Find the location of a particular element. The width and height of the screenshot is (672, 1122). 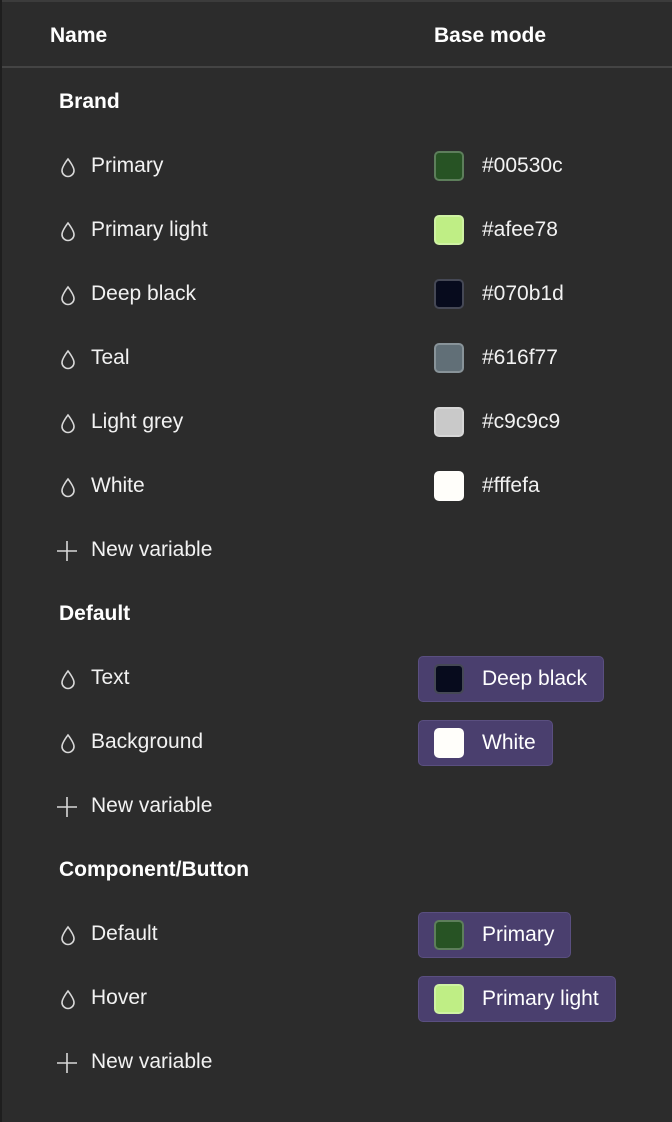

color-hex-value: #070b1d is located at coordinates (523, 294).